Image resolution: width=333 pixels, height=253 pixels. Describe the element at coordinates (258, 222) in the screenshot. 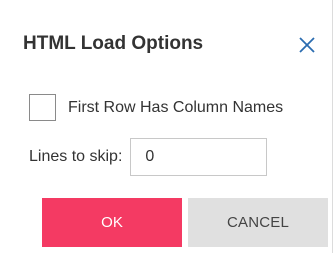

I see `cancel-button: CANCEL` at that location.